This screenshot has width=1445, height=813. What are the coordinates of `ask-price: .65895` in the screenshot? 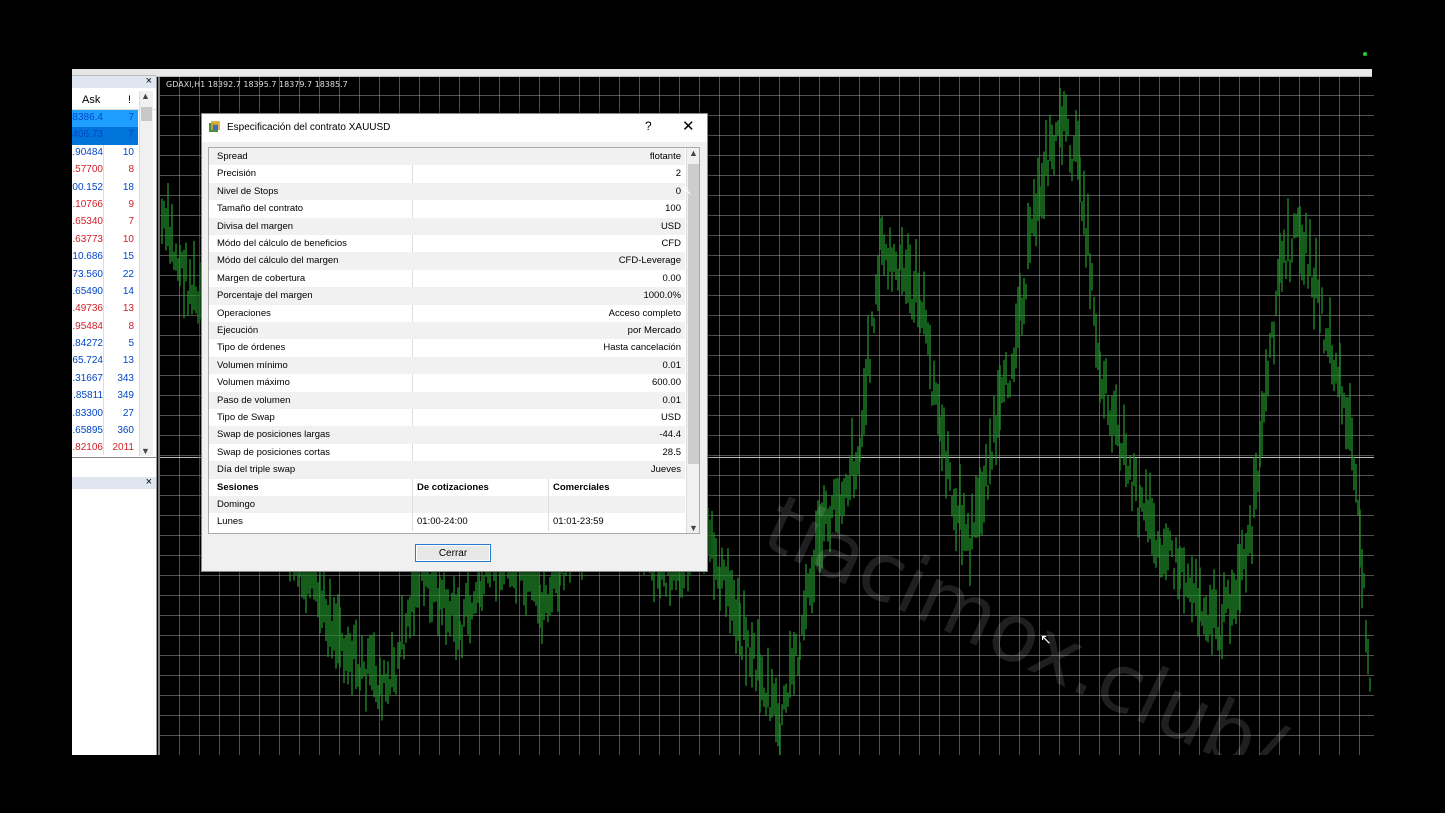 It's located at (87, 431).